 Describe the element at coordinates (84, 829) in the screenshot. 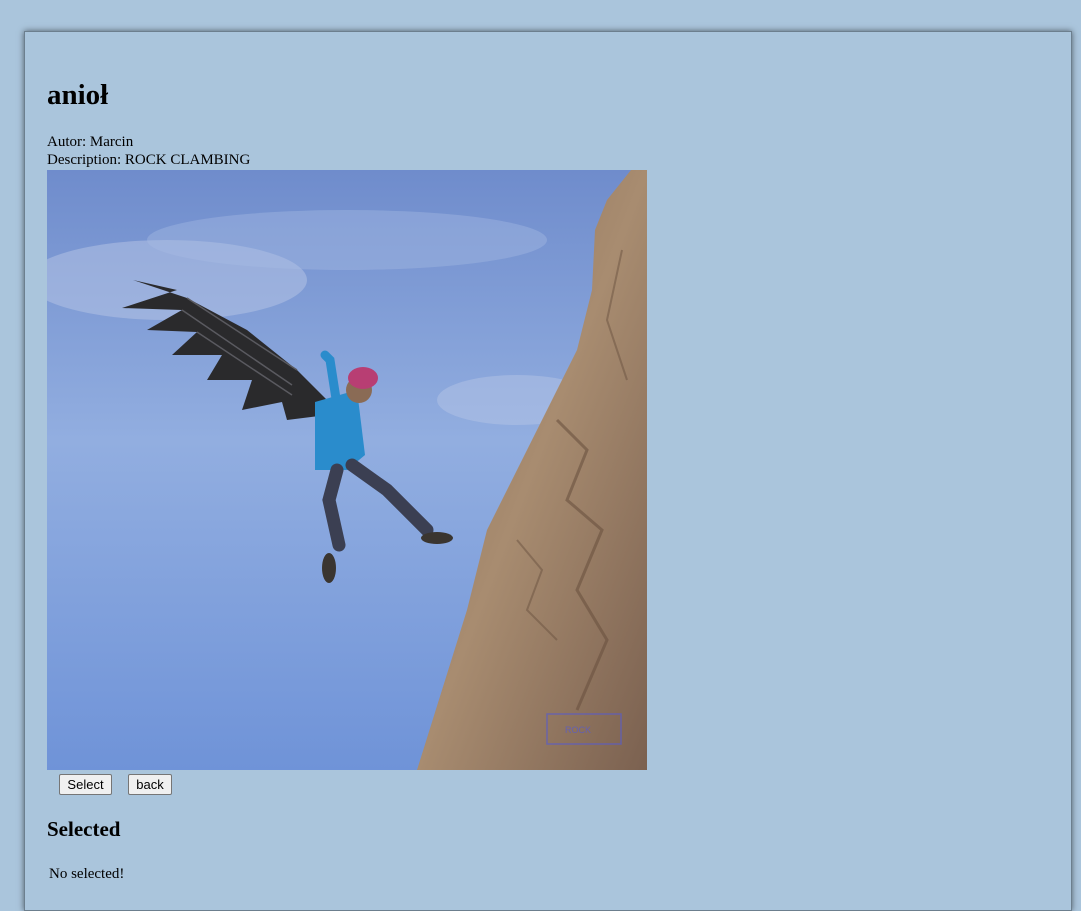

I see `selected-heading: Selected` at that location.